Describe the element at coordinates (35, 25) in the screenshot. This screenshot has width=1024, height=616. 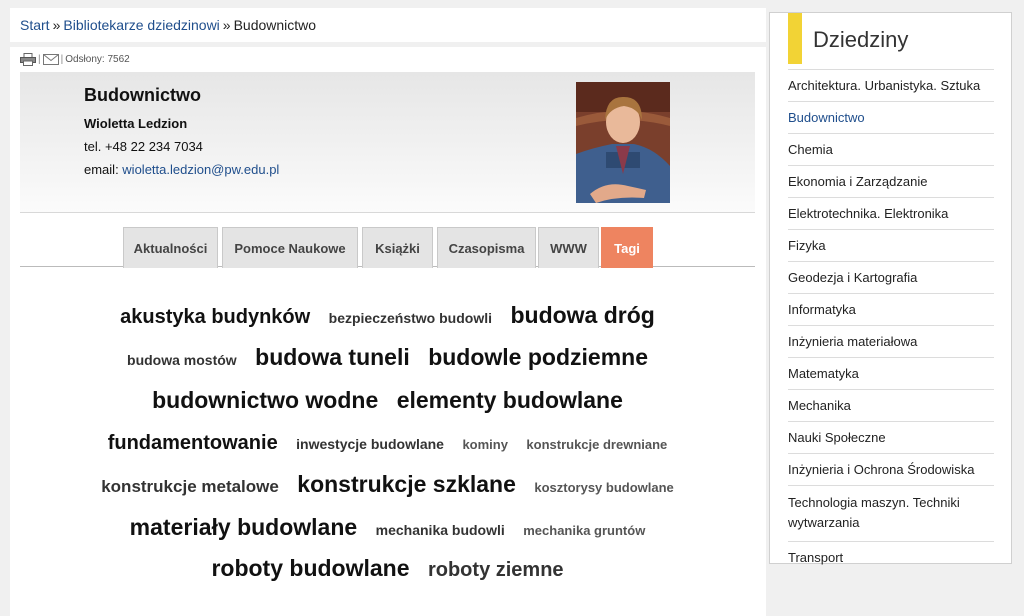
I see `breadcrumb-start: Start` at that location.